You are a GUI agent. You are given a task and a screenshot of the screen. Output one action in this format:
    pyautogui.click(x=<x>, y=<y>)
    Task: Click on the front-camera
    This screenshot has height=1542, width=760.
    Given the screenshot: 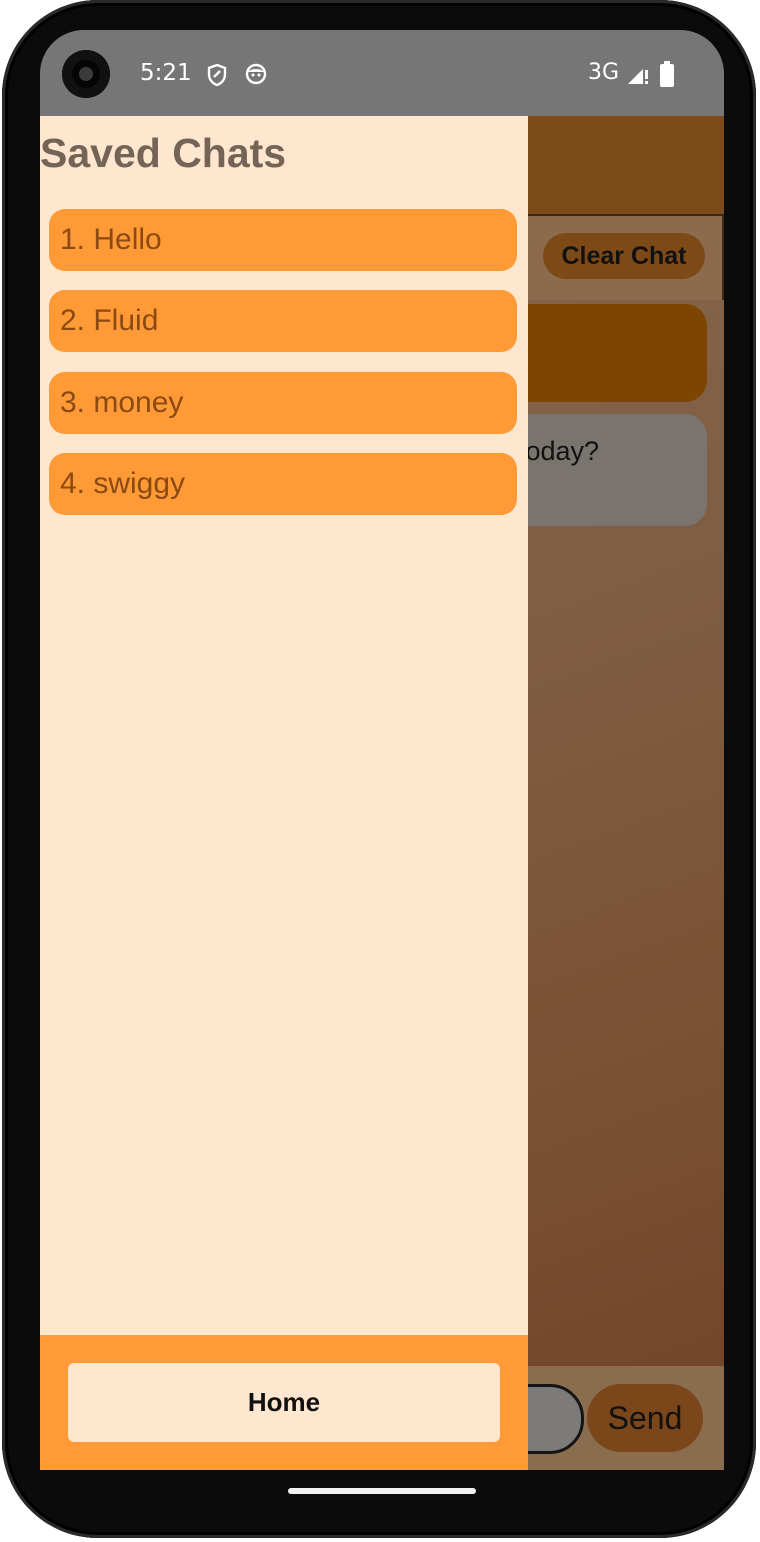 What is the action you would take?
    pyautogui.click(x=86, y=74)
    